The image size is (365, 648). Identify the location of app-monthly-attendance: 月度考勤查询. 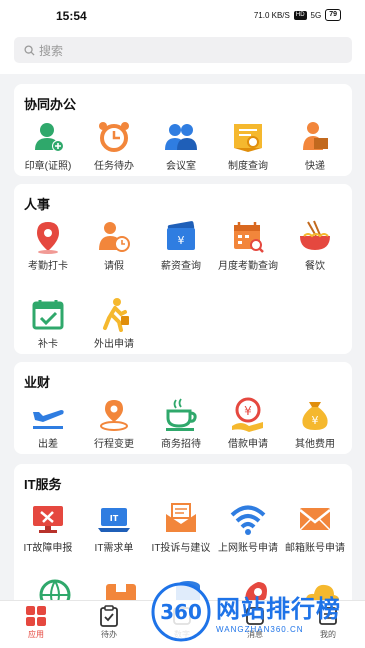
(248, 246).